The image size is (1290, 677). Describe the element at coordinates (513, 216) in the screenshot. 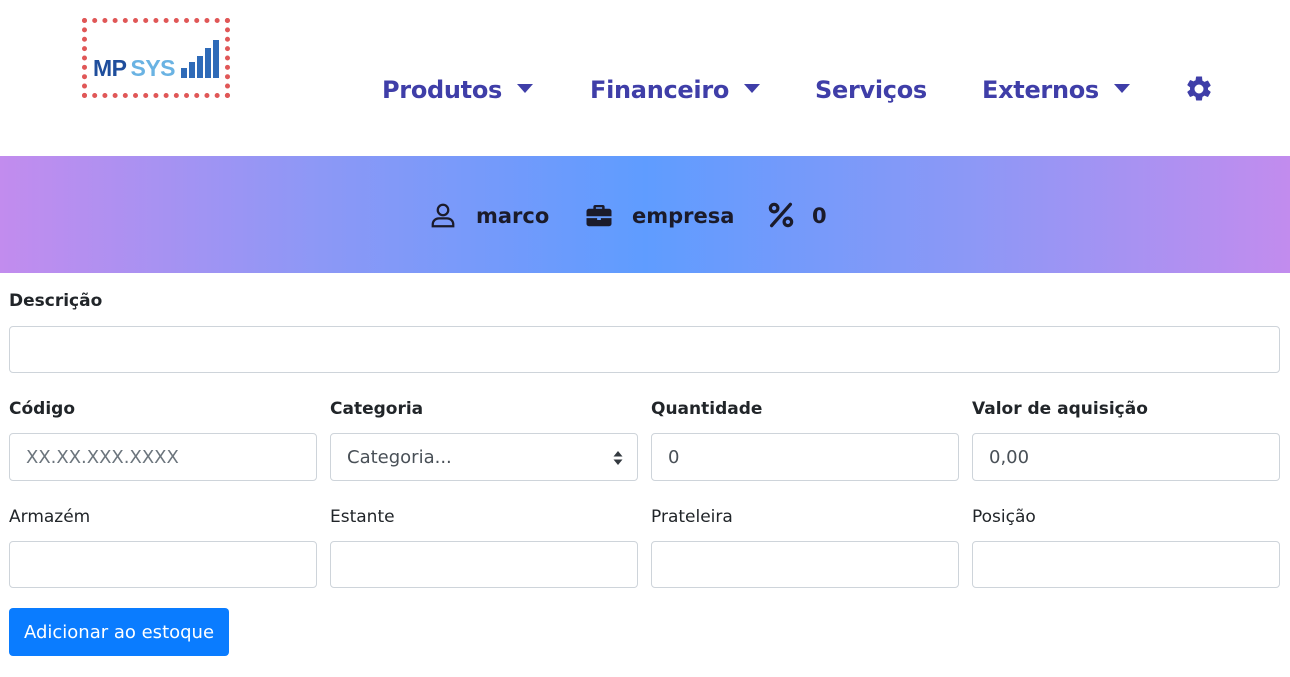

I see `user-name: marco` at that location.